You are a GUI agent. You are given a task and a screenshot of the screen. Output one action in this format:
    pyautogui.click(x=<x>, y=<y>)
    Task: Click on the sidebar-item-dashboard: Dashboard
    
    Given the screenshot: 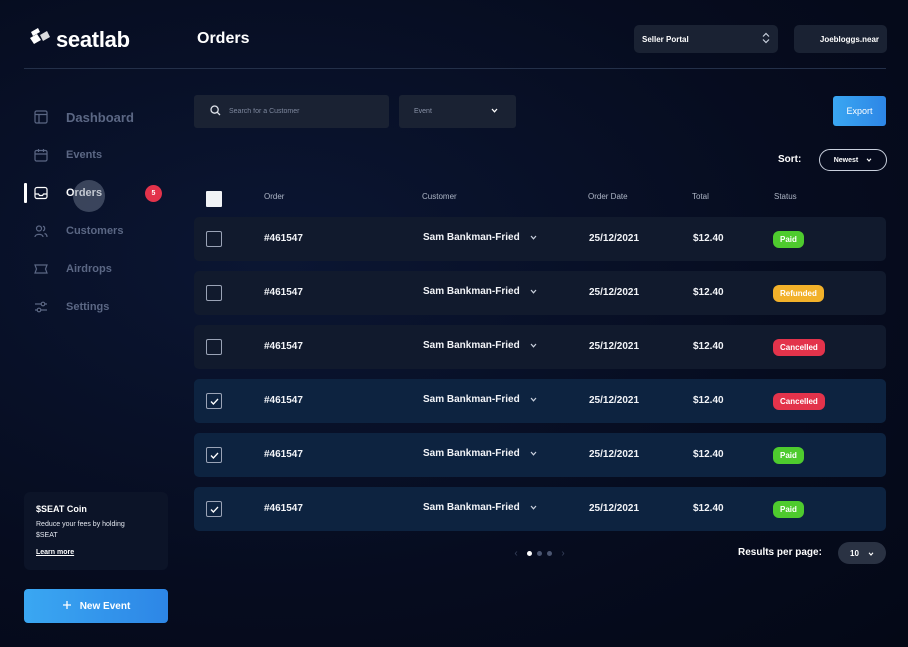 What is the action you would take?
    pyautogui.click(x=99, y=117)
    